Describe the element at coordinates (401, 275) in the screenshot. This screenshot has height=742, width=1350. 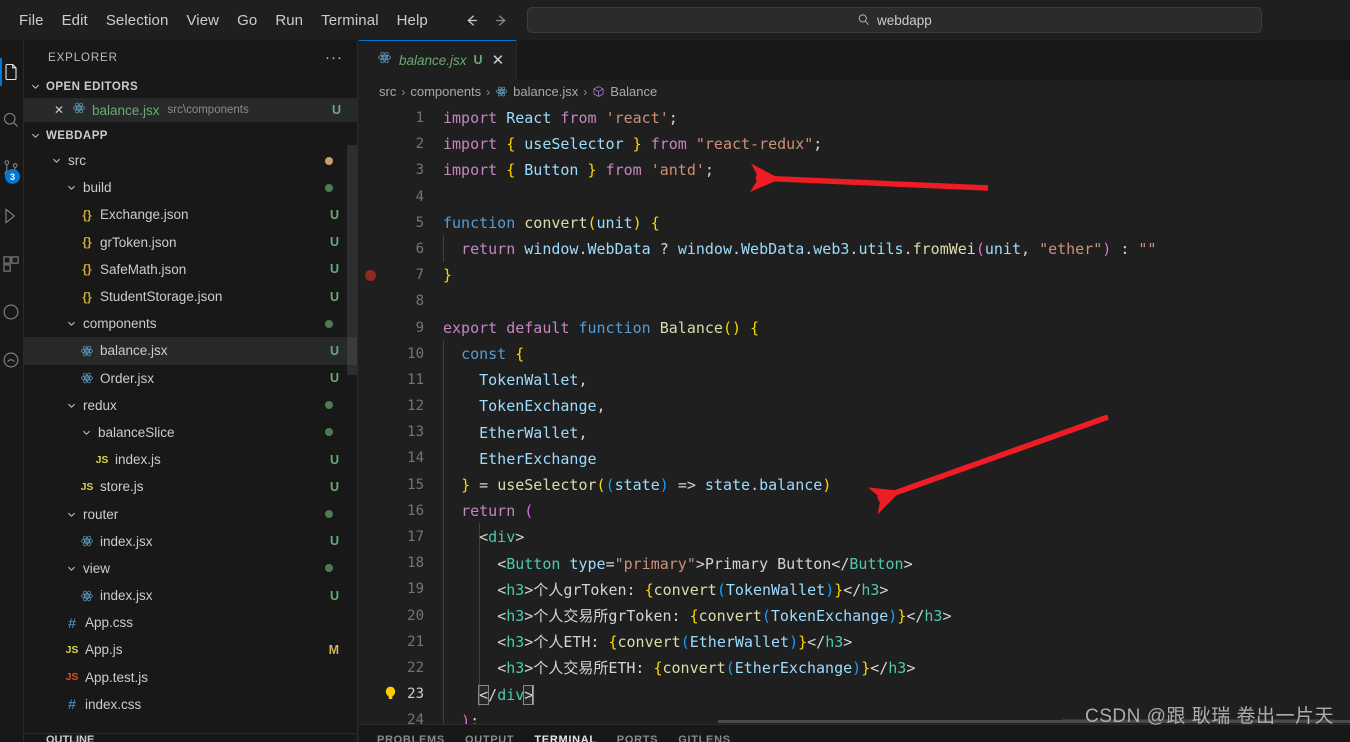
I see `line-number: 7` at that location.